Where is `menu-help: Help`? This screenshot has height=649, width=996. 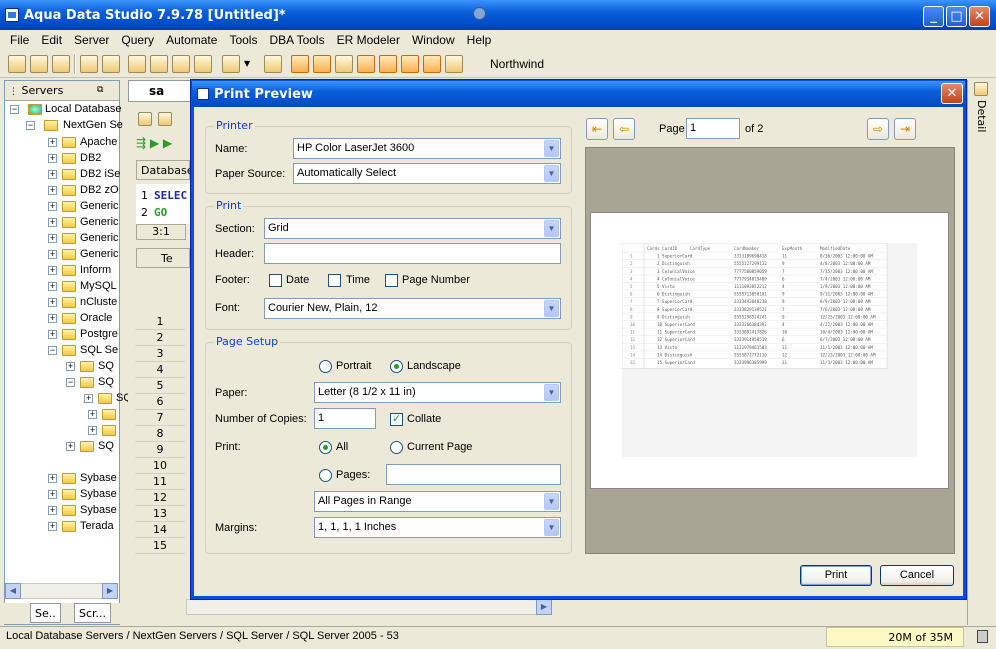 menu-help: Help is located at coordinates (479, 38).